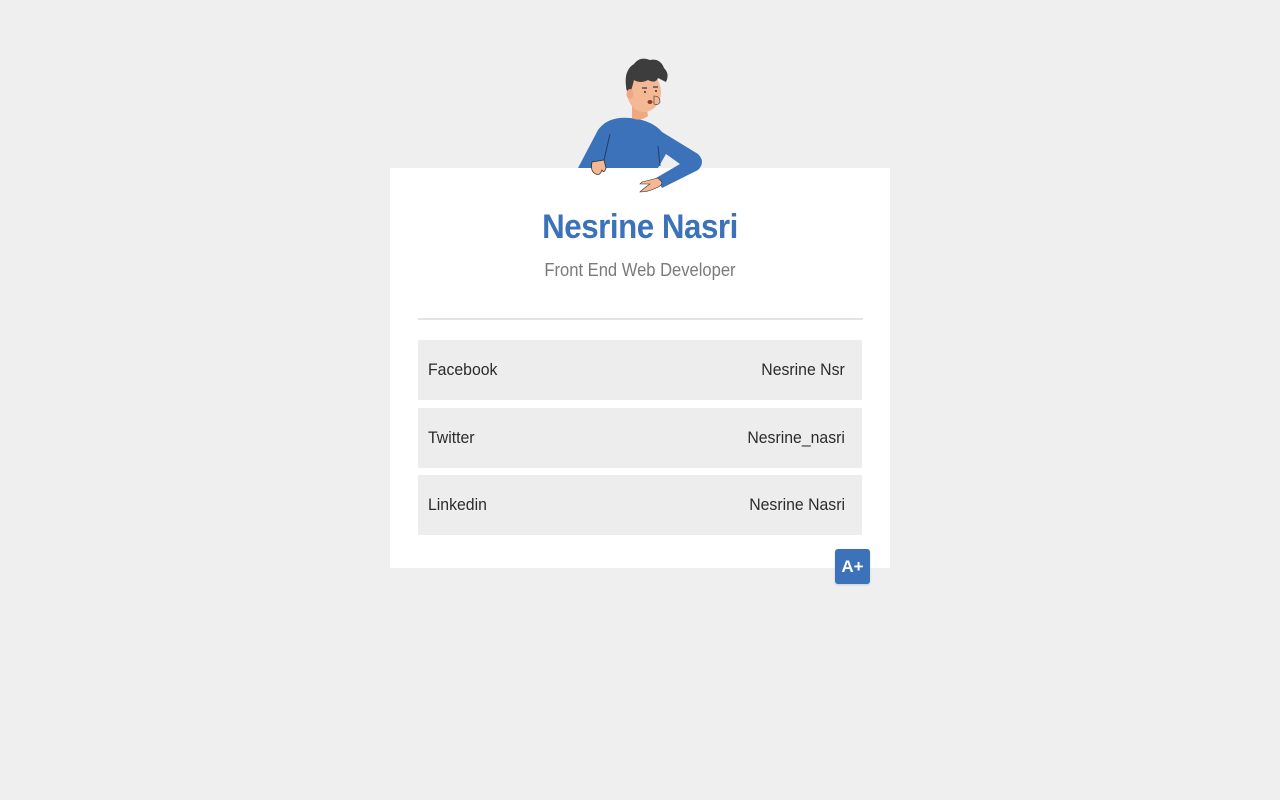 The image size is (1280, 800). What do you see at coordinates (640, 437) in the screenshot?
I see `social-link-twitter: Twitter Nesrine_nasri` at bounding box center [640, 437].